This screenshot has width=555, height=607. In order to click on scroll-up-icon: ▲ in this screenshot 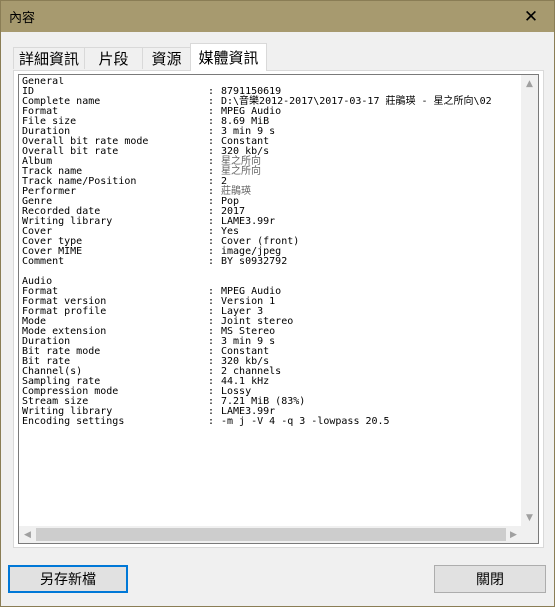, I will do `click(529, 83)`.